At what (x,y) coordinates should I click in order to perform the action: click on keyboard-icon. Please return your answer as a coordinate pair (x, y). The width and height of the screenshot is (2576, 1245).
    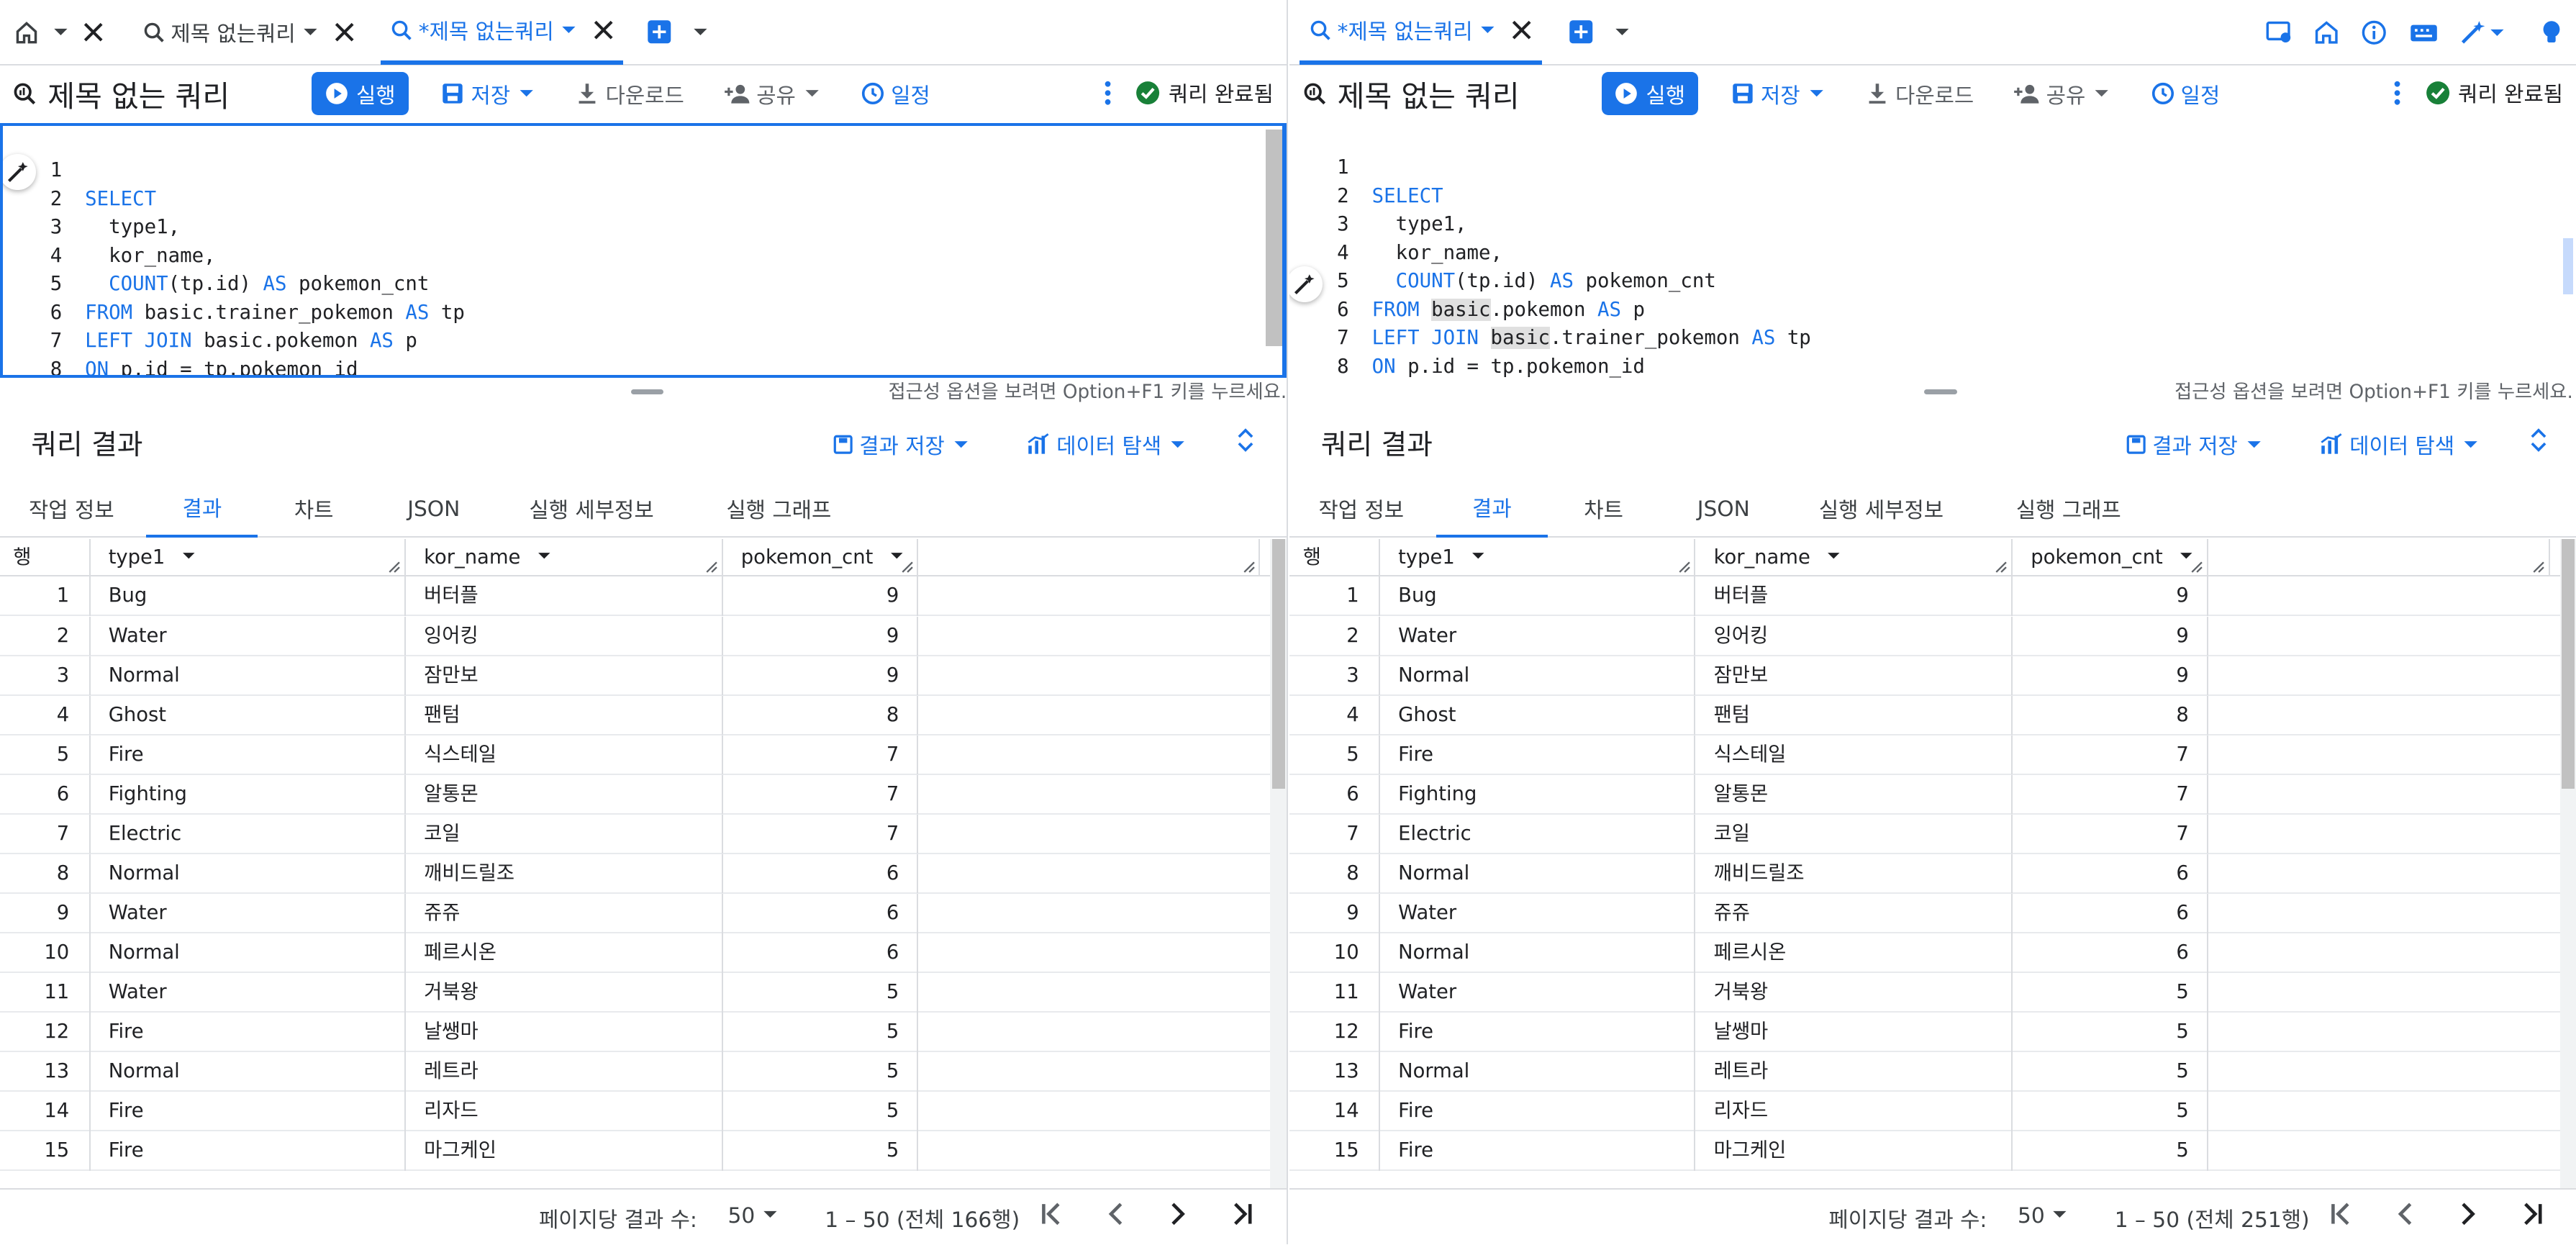
    Looking at the image, I should click on (2424, 33).